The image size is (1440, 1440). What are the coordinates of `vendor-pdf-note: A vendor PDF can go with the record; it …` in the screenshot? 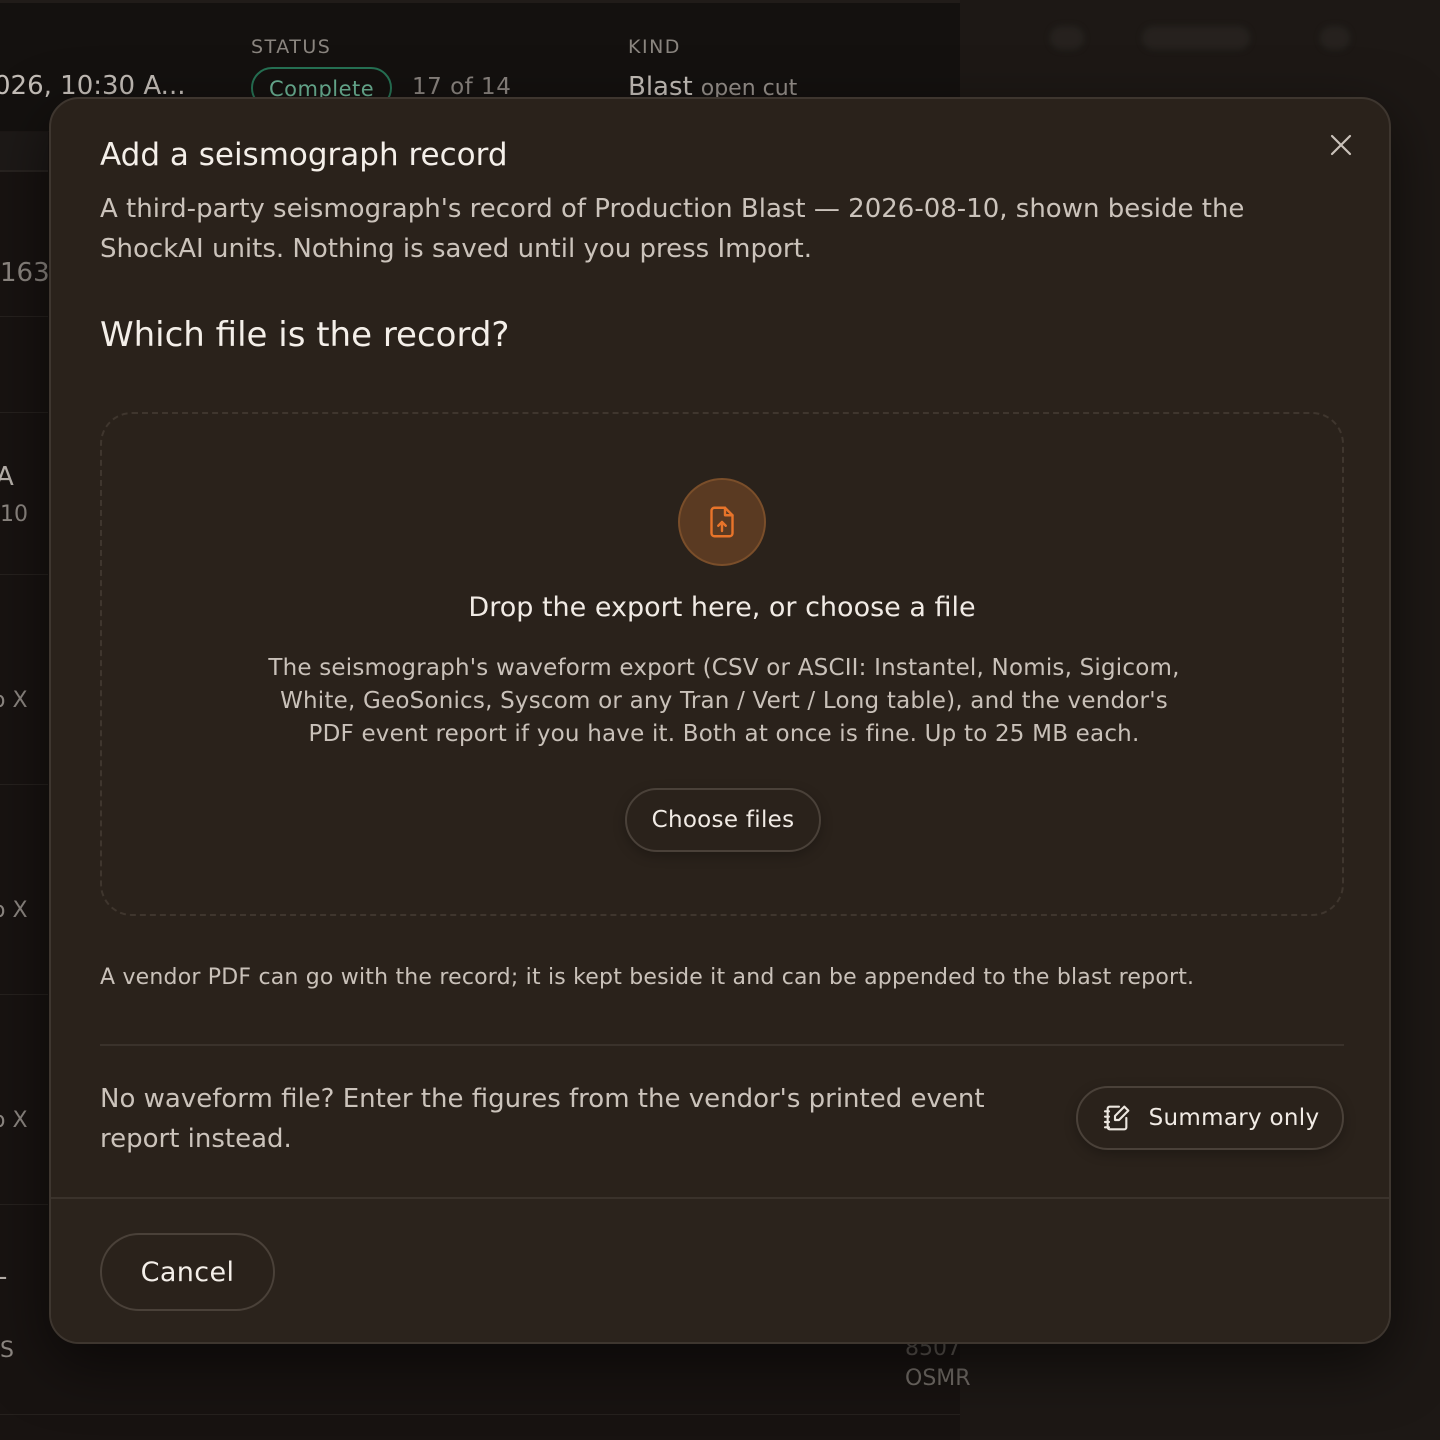 It's located at (647, 977).